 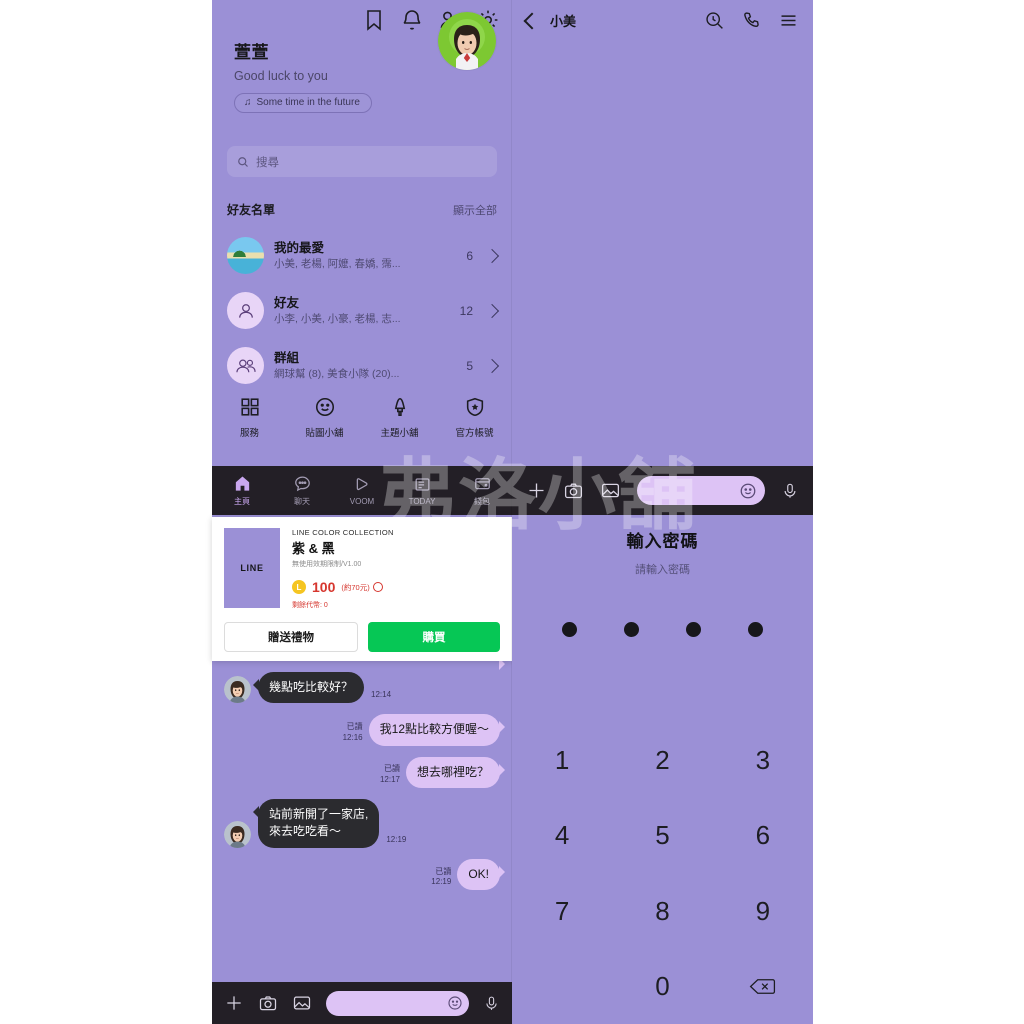 I want to click on list-item: 好友 小李, 小美, 小豪, 老楊, 志... 12, so click(x=363, y=310).